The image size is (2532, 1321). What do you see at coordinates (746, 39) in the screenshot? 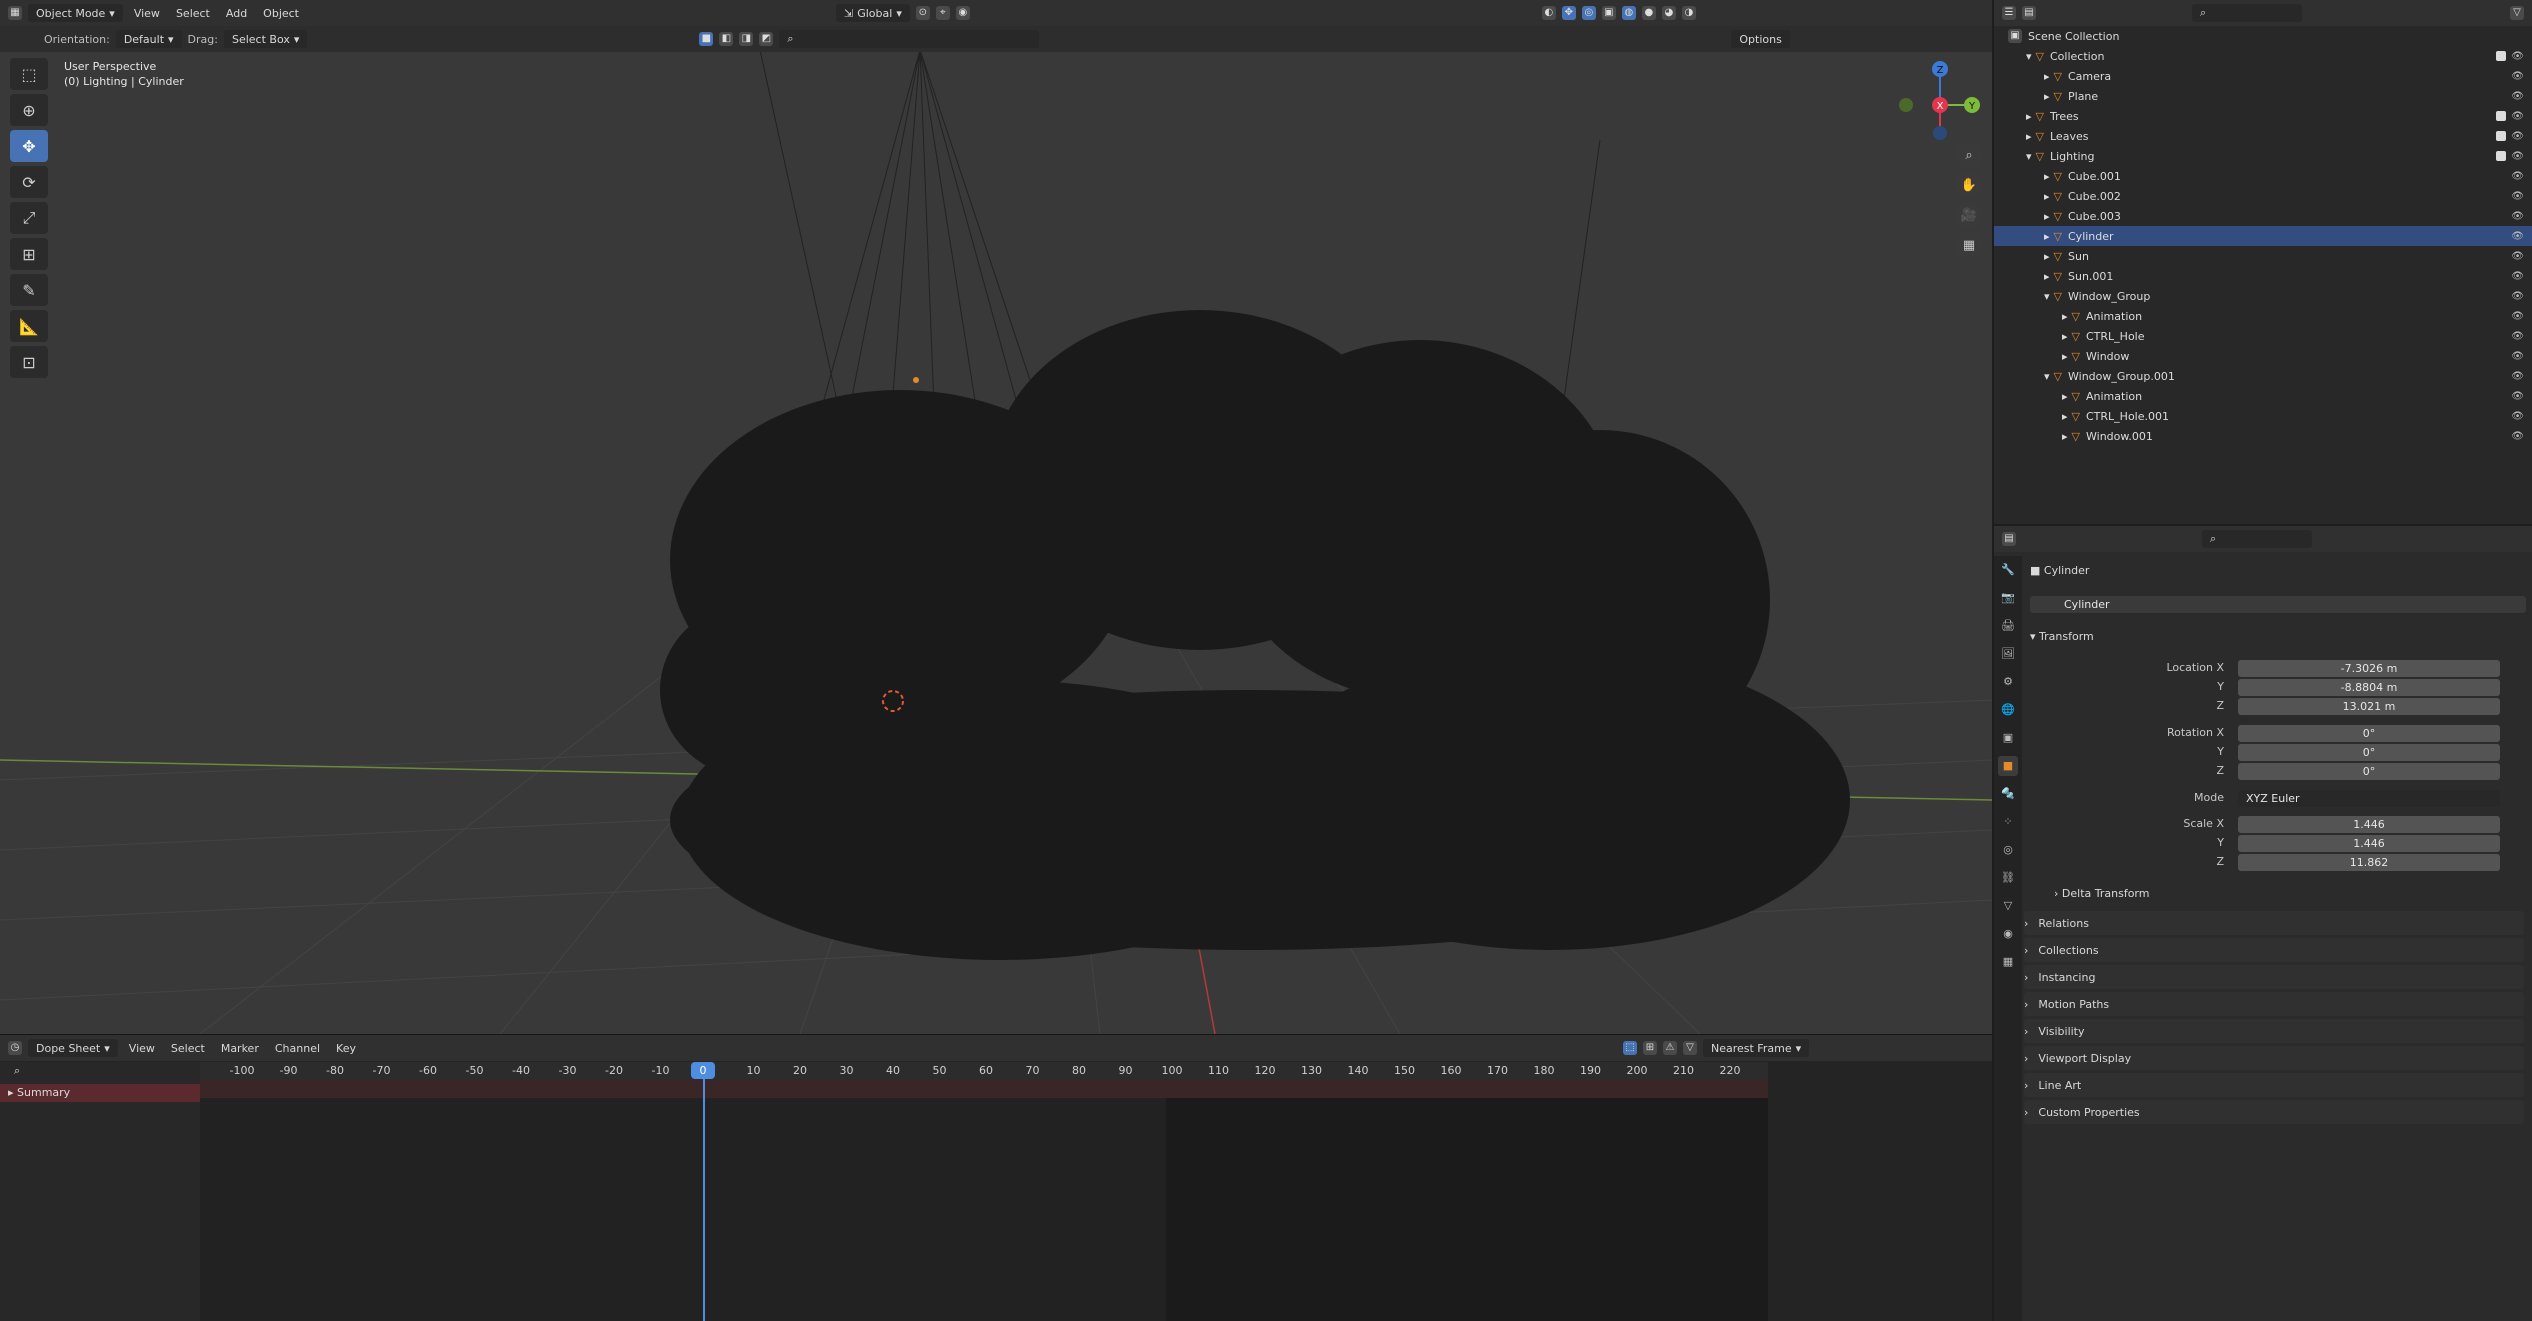
I see `select-subtract-icon: ◨` at bounding box center [746, 39].